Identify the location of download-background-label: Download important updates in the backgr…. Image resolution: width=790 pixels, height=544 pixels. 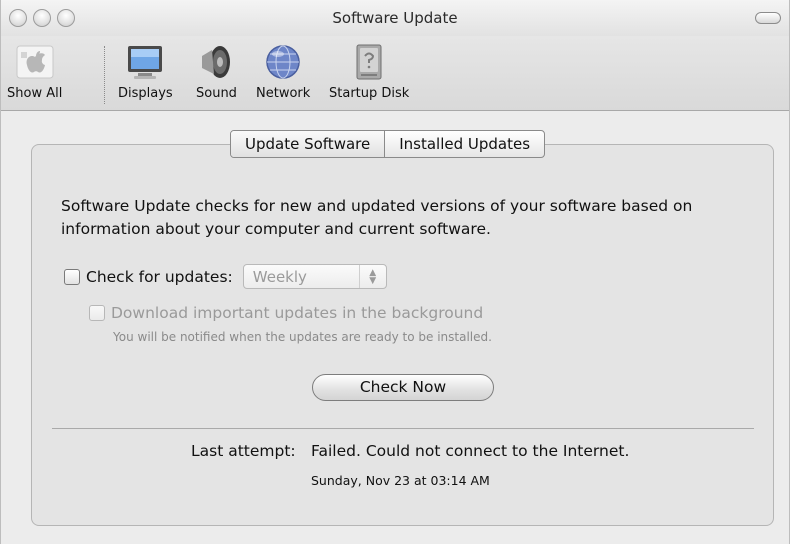
(297, 313).